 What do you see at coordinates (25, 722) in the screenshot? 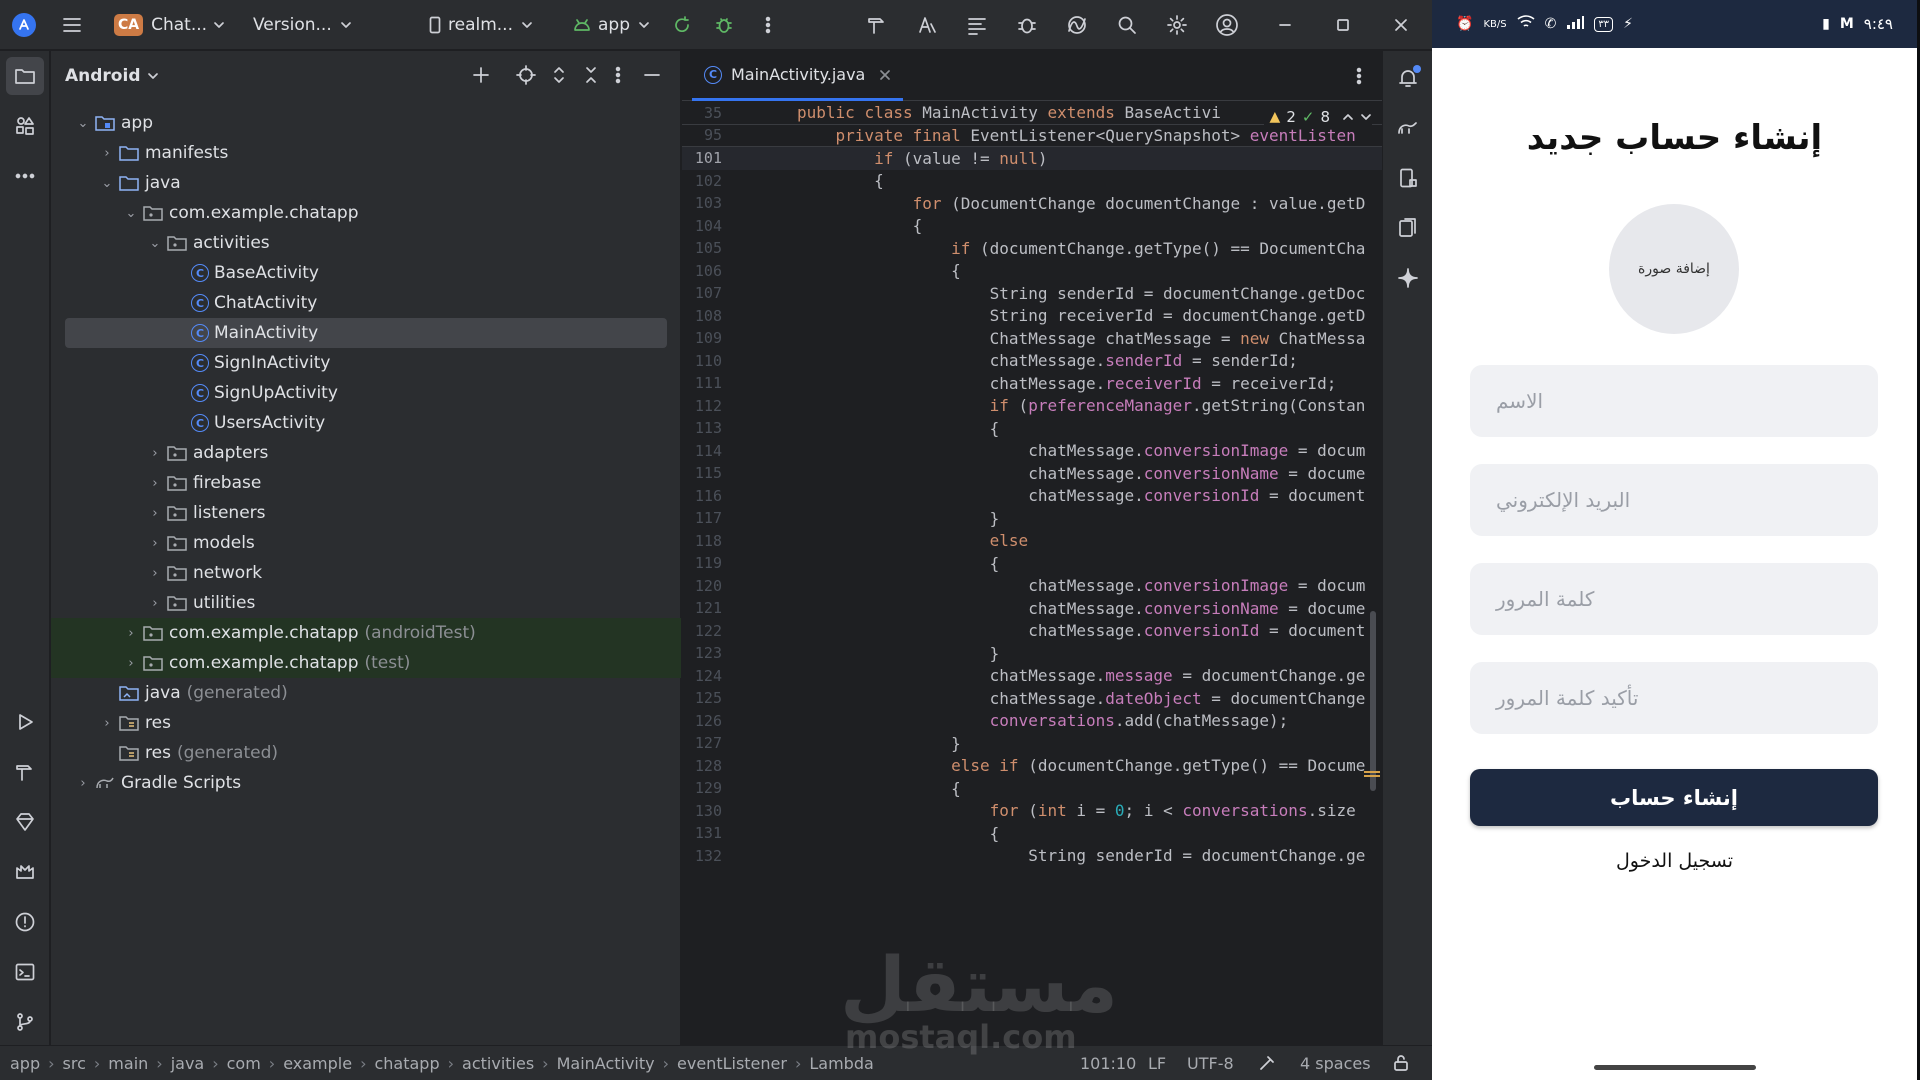
I see `run-icon` at bounding box center [25, 722].